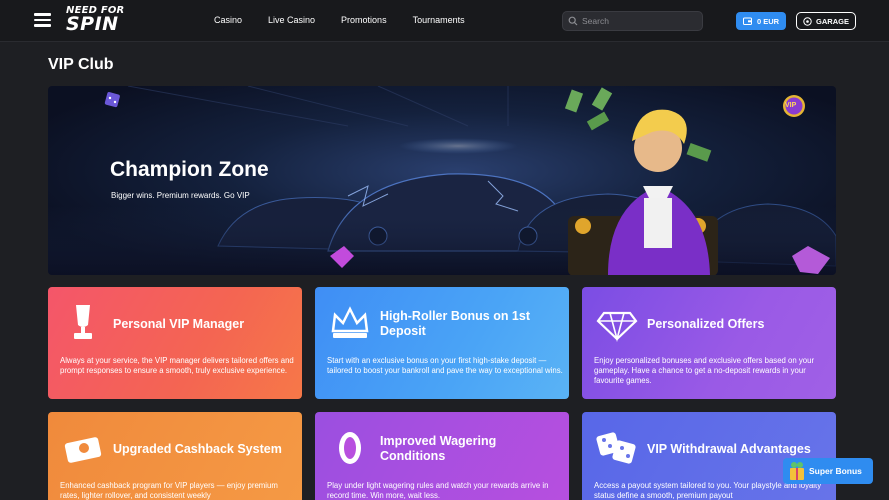  Describe the element at coordinates (92, 24) in the screenshot. I see `logo-line2: SPIN` at that location.